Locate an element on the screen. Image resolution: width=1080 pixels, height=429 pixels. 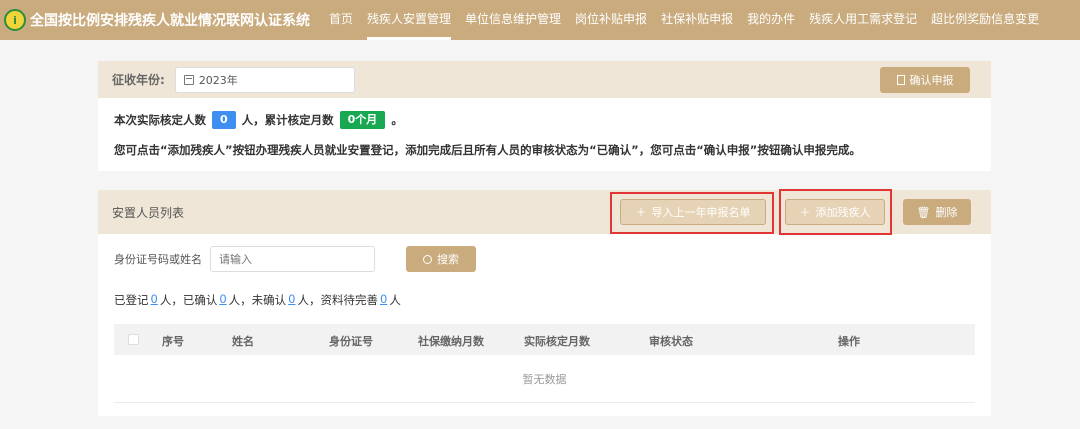
add-button-label: 添加残疾人 is located at coordinates (843, 212).